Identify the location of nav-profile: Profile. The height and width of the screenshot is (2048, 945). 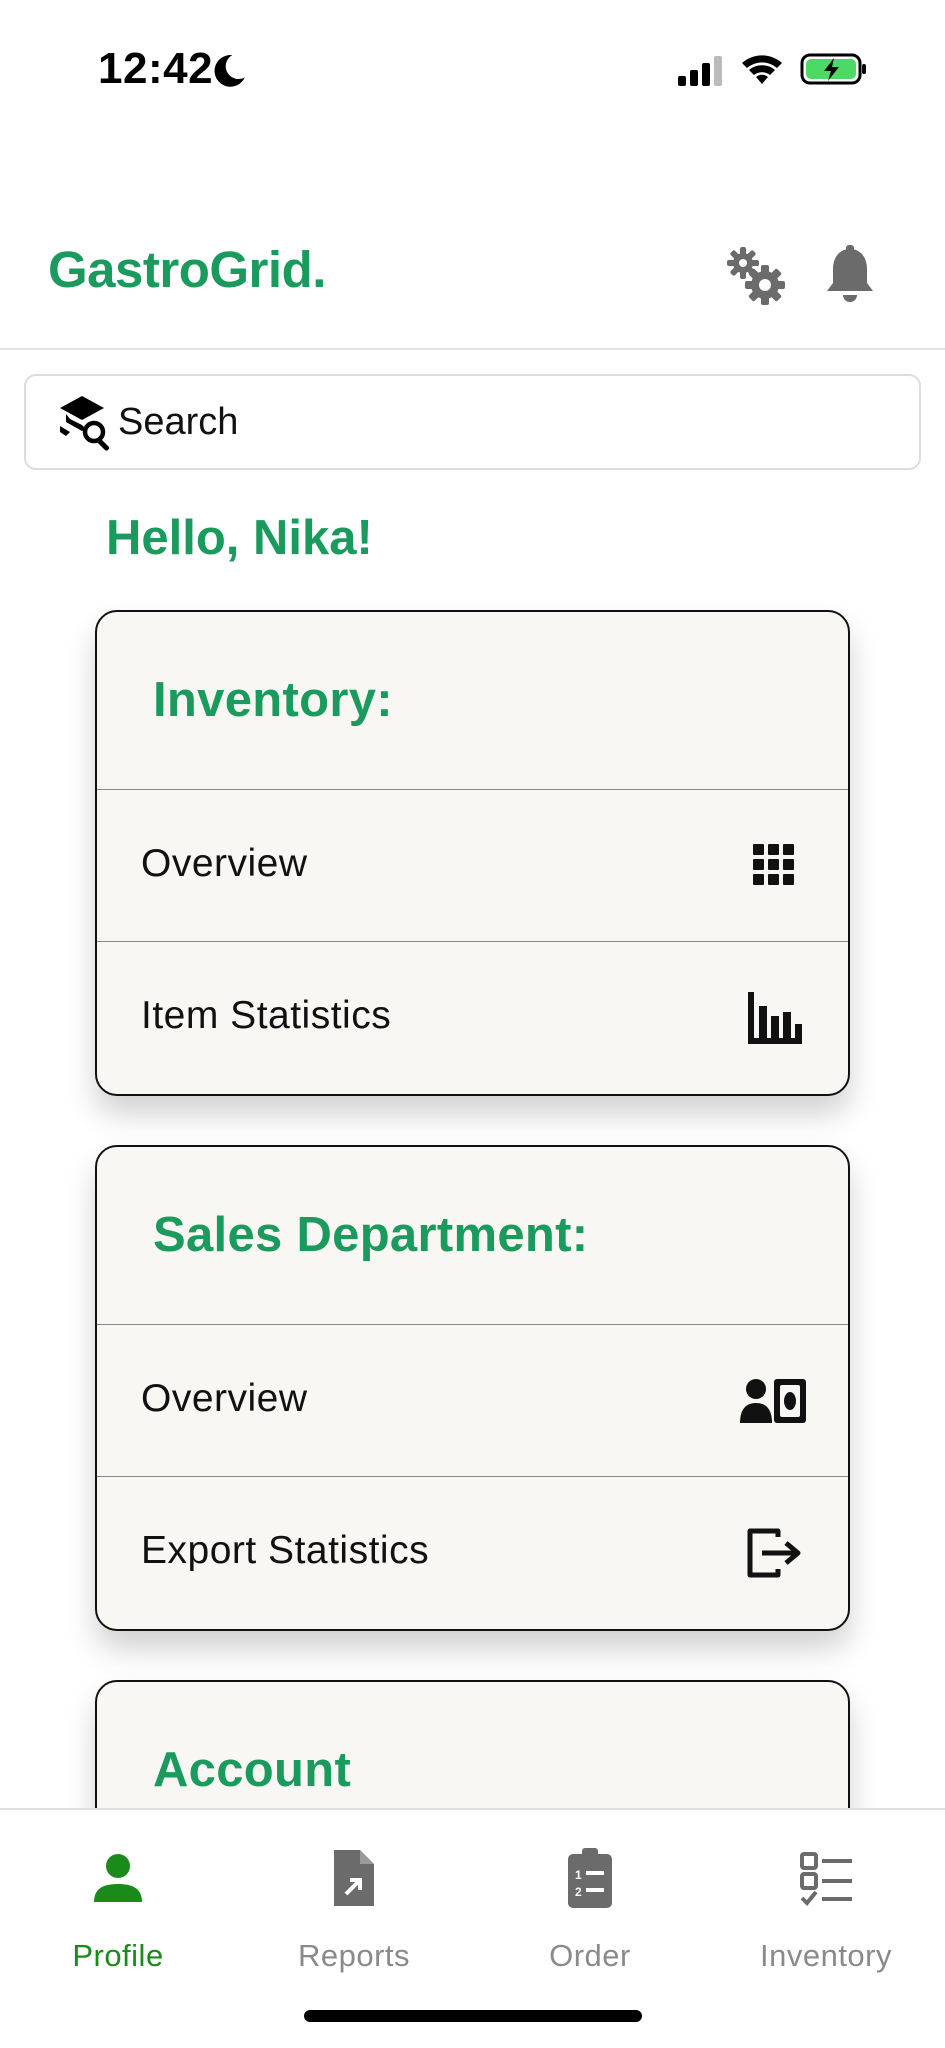
(118, 1910).